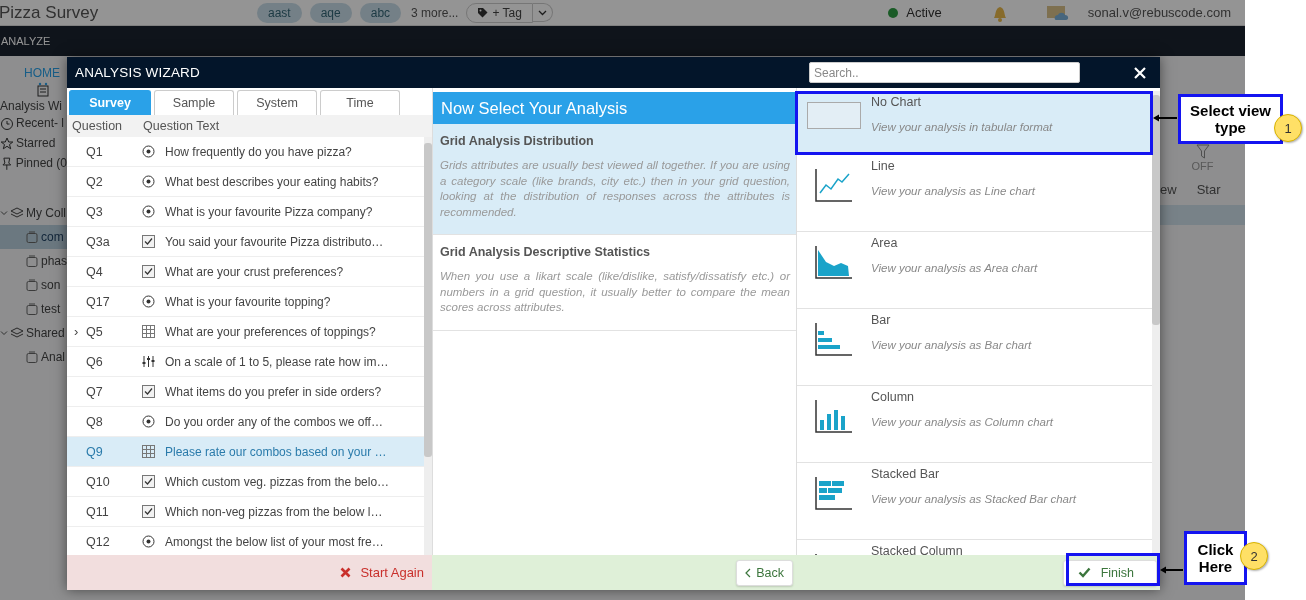 The height and width of the screenshot is (600, 1306). Describe the element at coordinates (1159, 12) in the screenshot. I see `user-email: sonal.v@rebuscode.com` at that location.